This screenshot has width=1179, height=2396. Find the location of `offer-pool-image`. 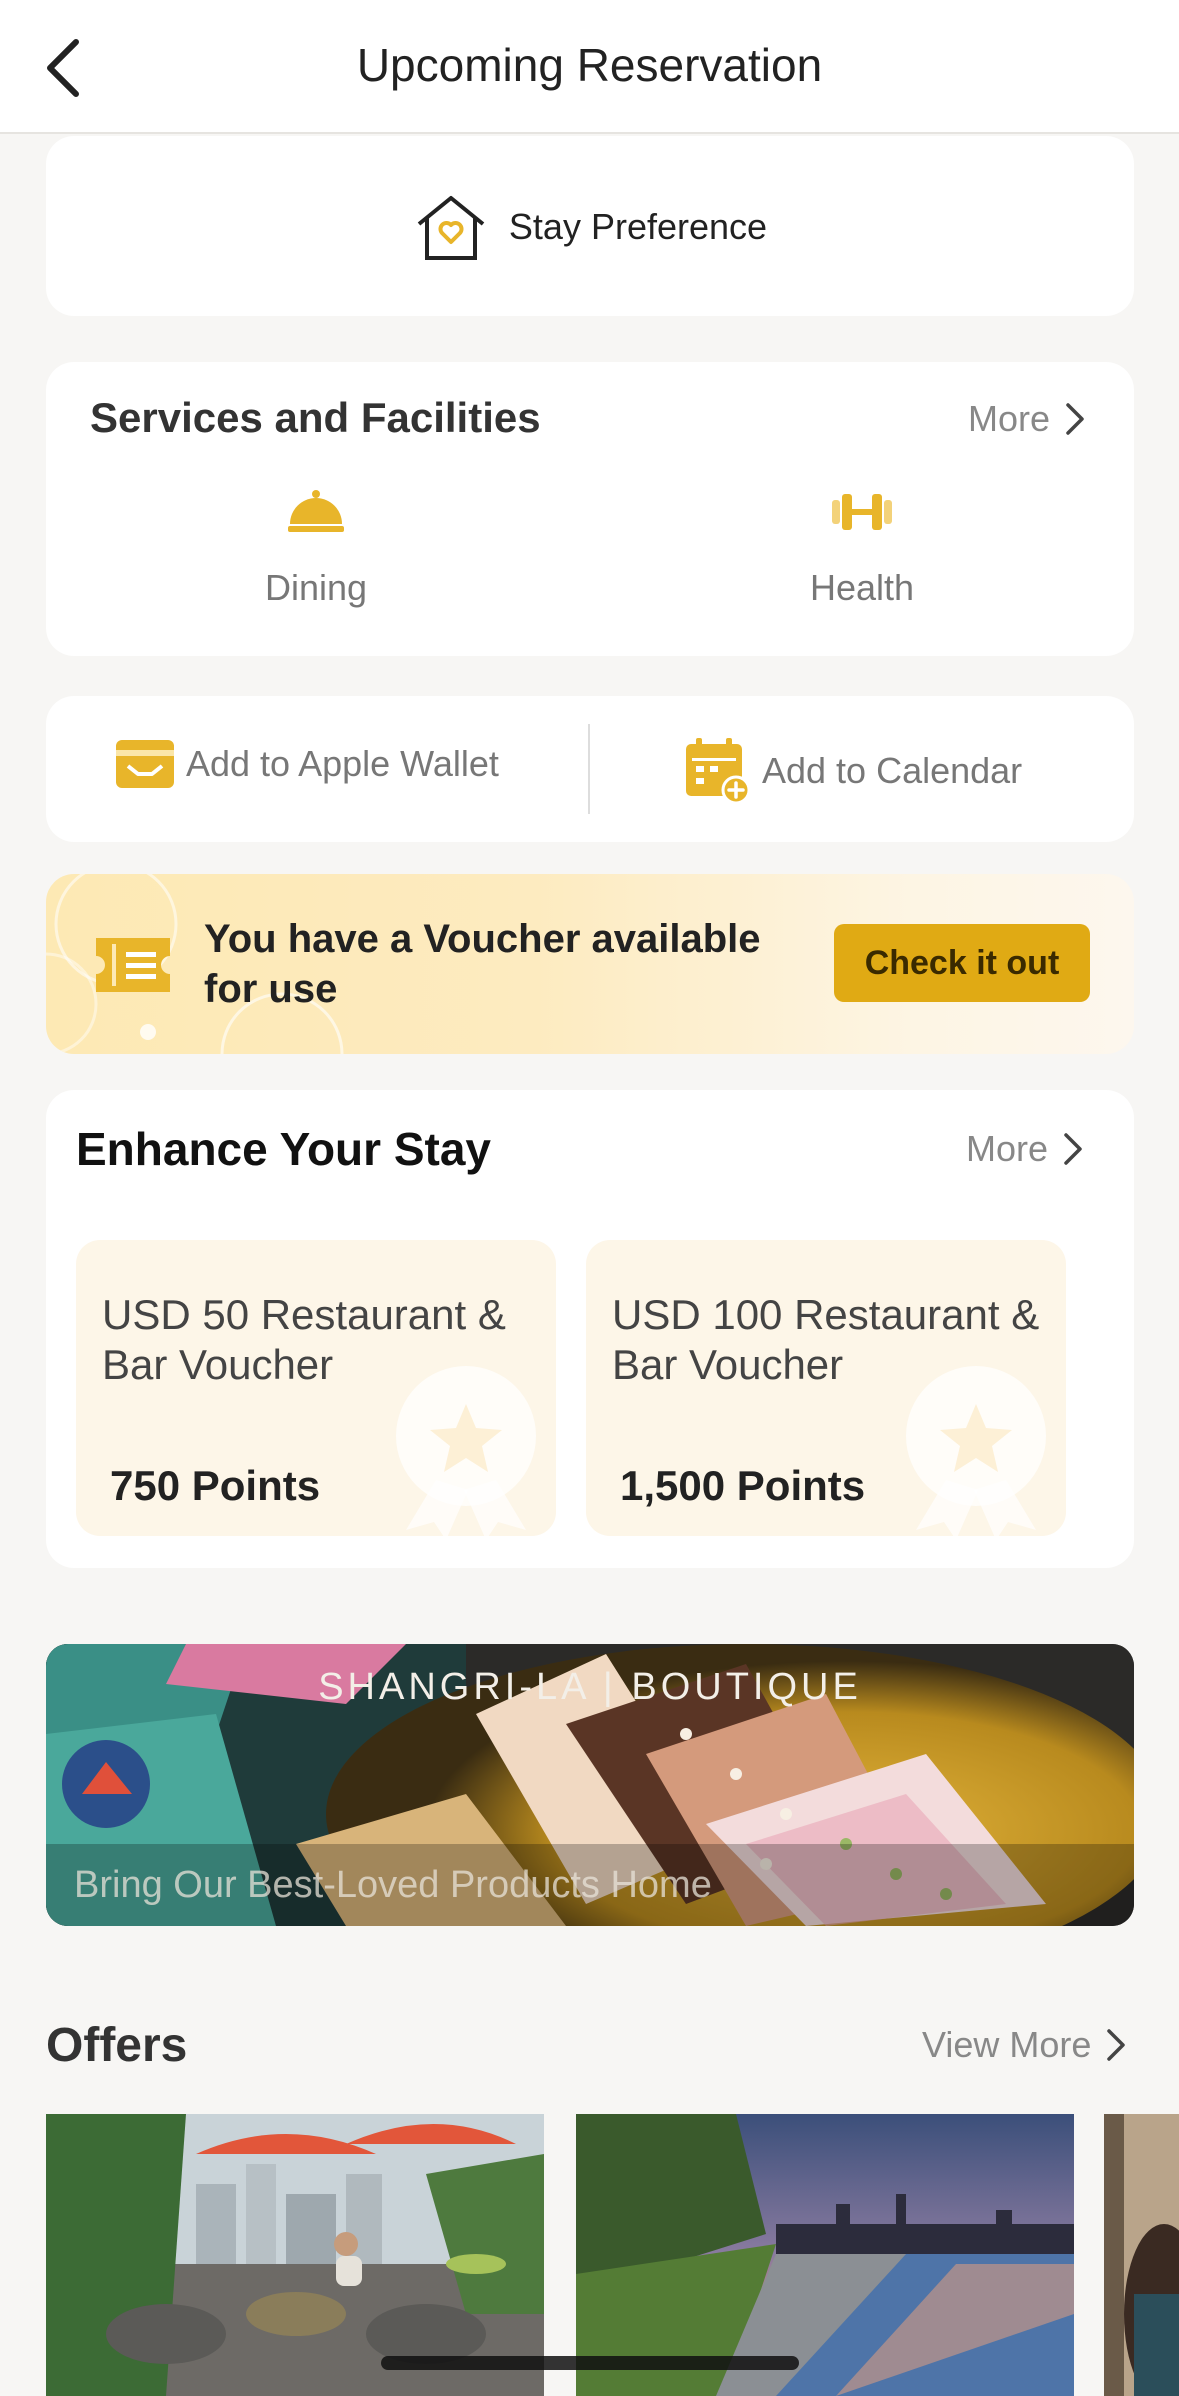

offer-pool-image is located at coordinates (825, 2255).